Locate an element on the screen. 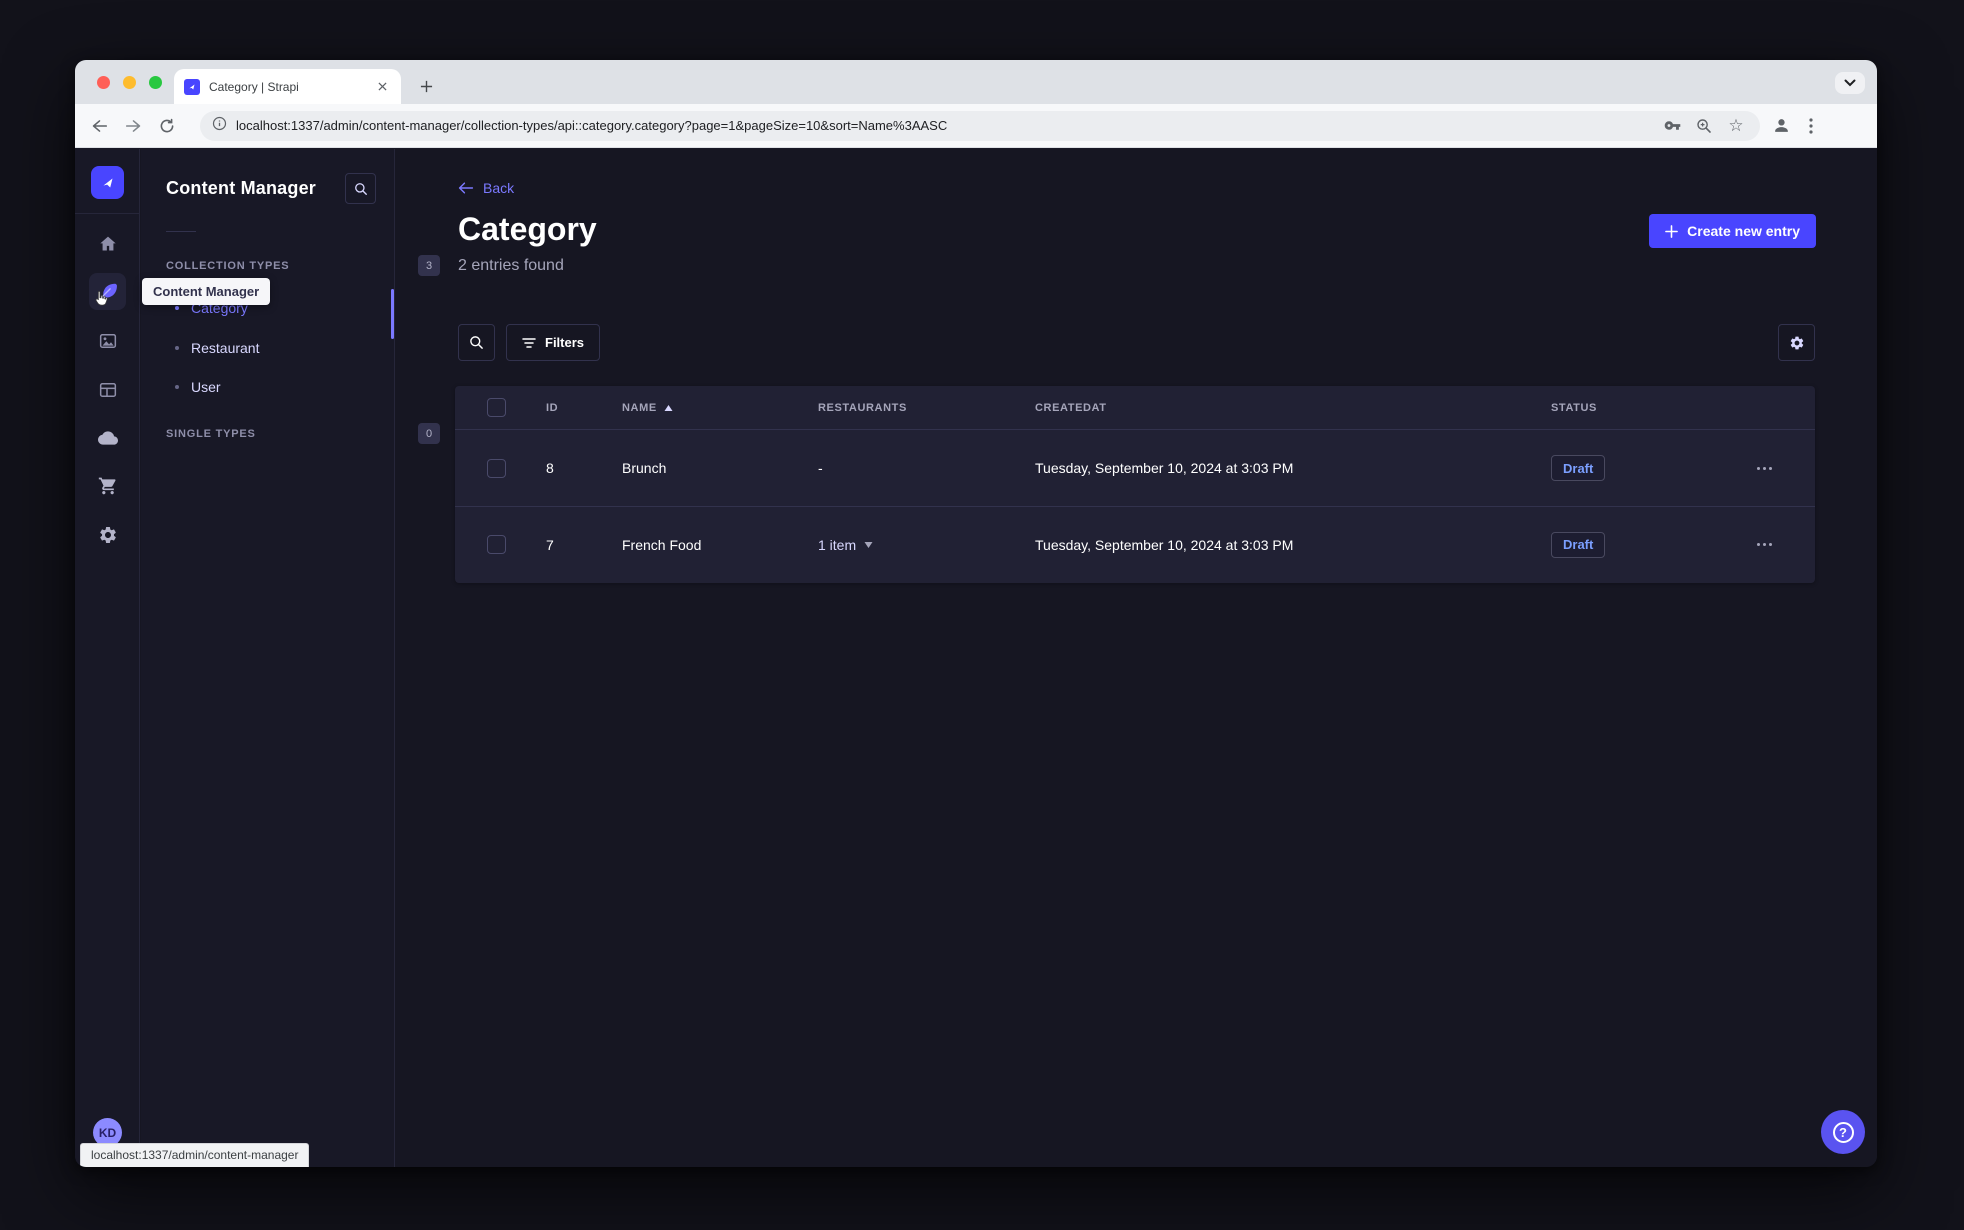 This screenshot has width=1964, height=1230. browser-menu-icon is located at coordinates (1811, 126).